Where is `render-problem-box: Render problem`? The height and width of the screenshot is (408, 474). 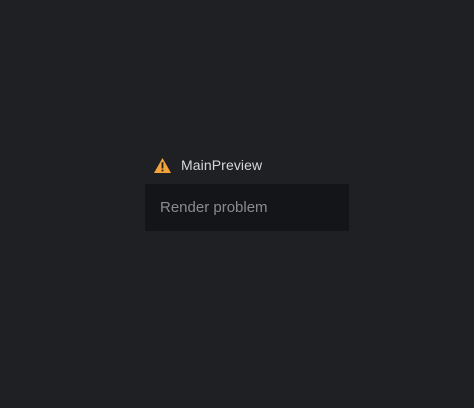 render-problem-box: Render problem is located at coordinates (247, 207).